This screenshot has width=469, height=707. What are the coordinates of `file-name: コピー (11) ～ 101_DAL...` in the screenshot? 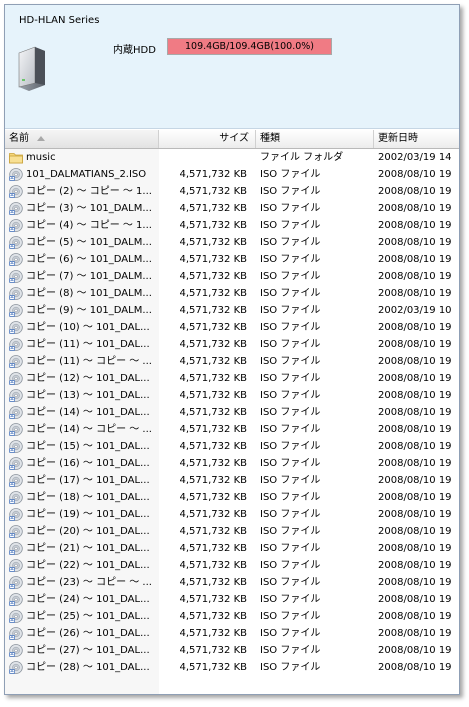 It's located at (88, 344).